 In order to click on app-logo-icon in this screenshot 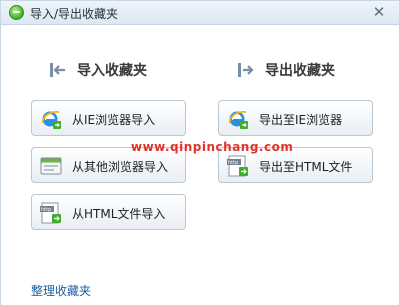, I will do `click(16, 12)`.